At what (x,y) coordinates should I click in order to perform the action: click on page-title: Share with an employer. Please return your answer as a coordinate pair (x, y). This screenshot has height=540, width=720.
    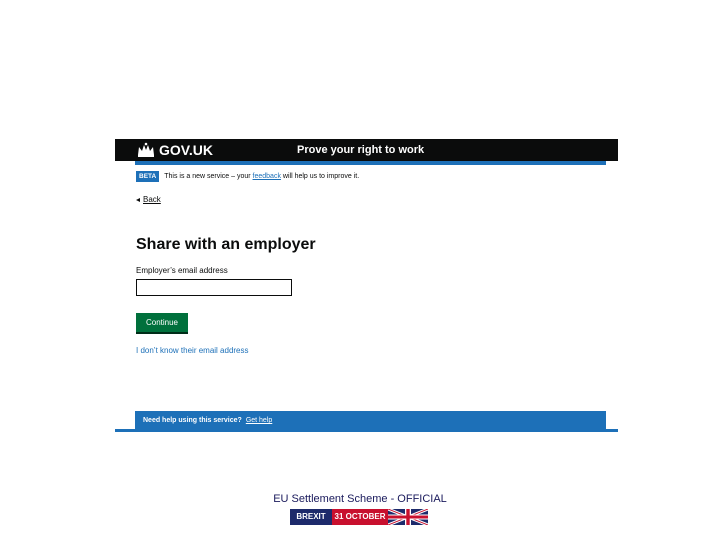
    Looking at the image, I should click on (226, 244).